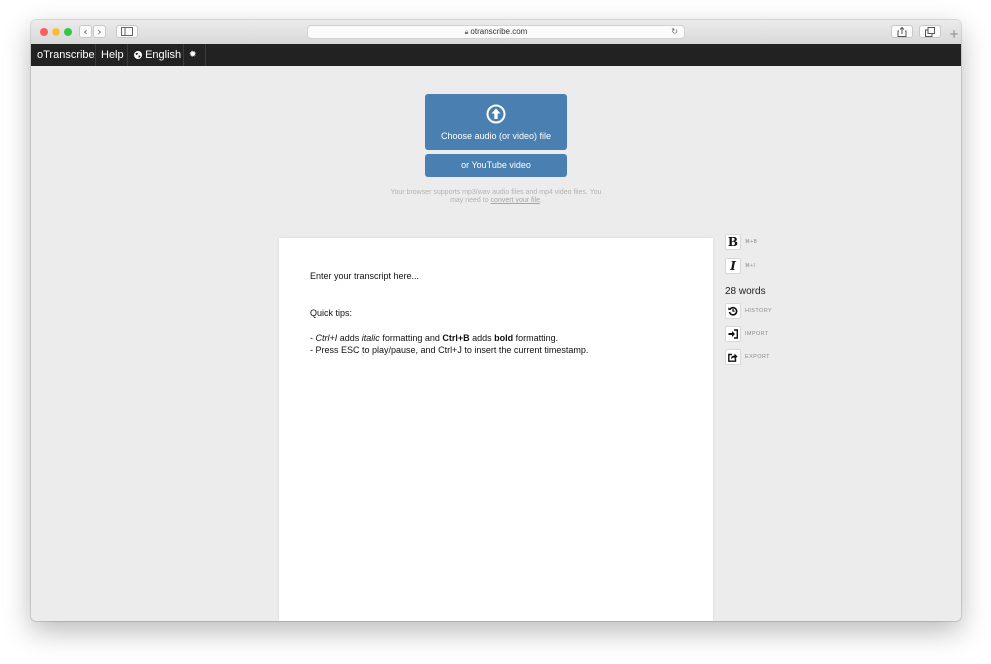 This screenshot has height=664, width=991. Describe the element at coordinates (331, 313) in the screenshot. I see `tips-heading: Quick tips:` at that location.